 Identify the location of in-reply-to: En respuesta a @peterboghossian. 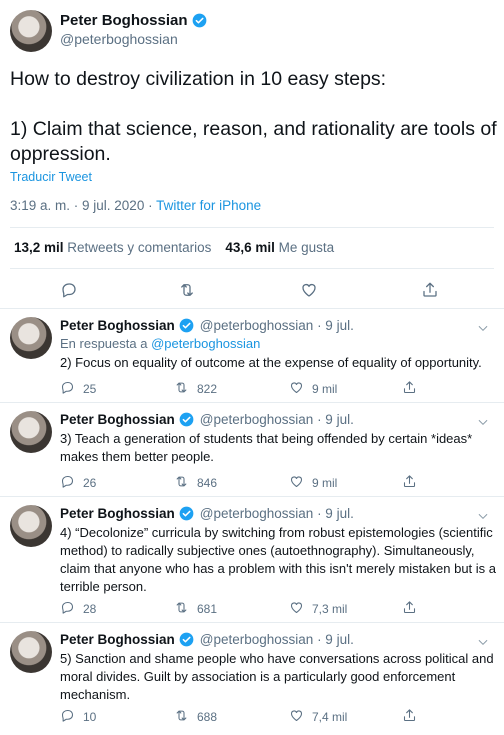
(160, 343).